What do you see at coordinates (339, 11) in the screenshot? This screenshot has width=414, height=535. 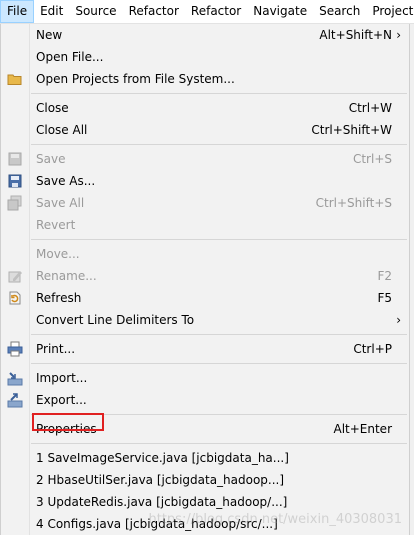 I see `menu-search: Search` at bounding box center [339, 11].